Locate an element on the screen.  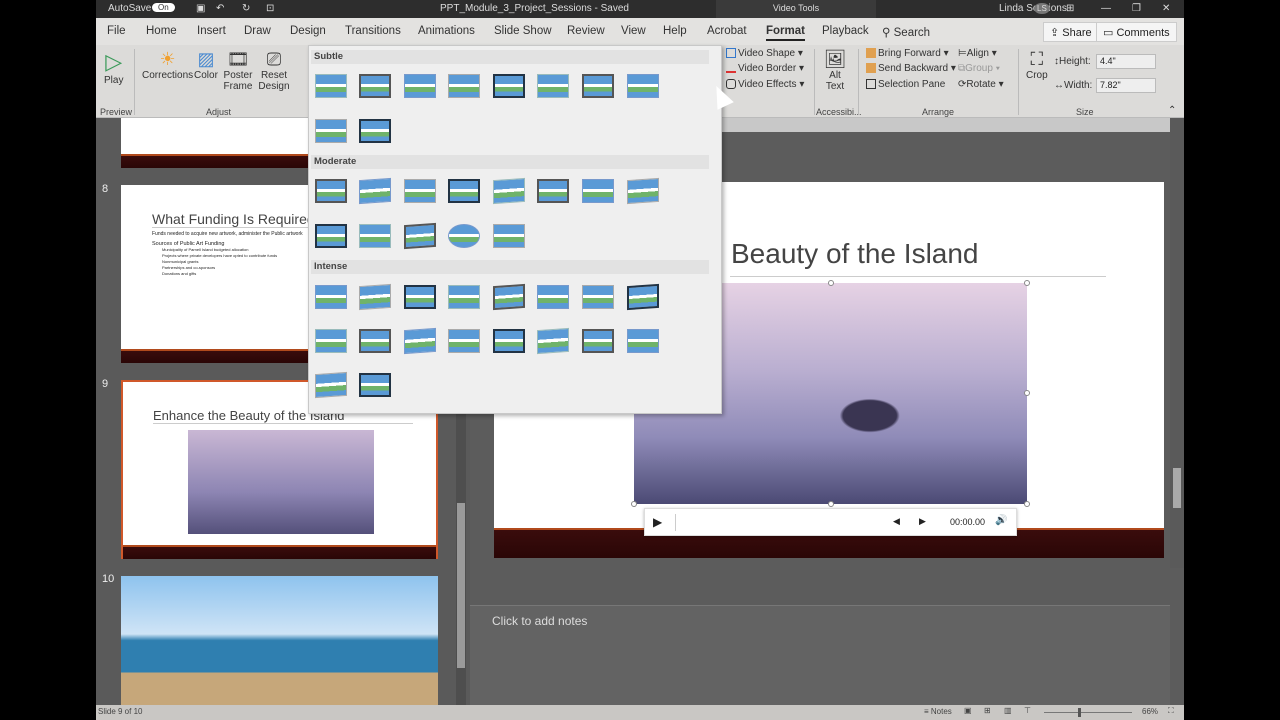
video-shape-button: Video Shape ▾ is located at coordinates (764, 53).